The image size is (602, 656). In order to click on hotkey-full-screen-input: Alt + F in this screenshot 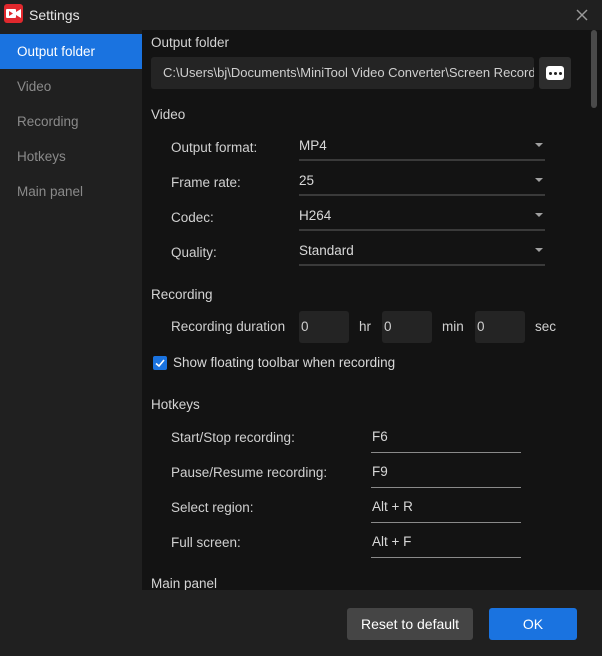, I will do `click(446, 543)`.